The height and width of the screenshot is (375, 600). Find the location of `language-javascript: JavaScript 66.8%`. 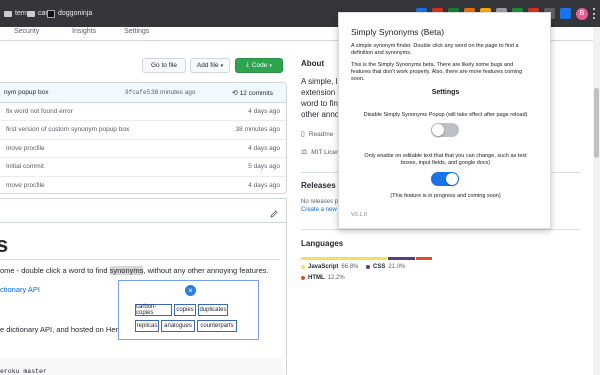

language-javascript: JavaScript 66.8% is located at coordinates (329, 267).